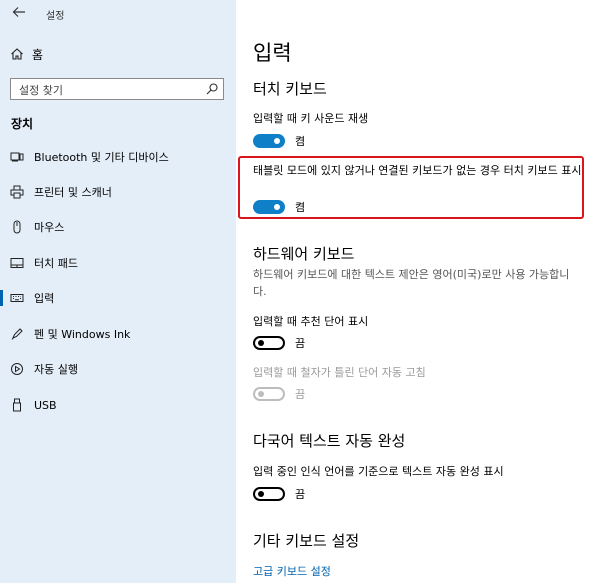 The image size is (600, 583). What do you see at coordinates (292, 571) in the screenshot?
I see `advanced-keyboard-settings-link: 고급 키보드 설정` at bounding box center [292, 571].